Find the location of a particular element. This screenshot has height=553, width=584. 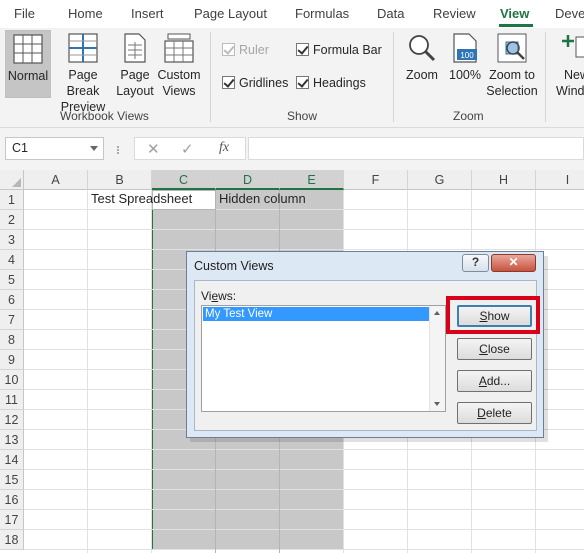

tab-review: Review is located at coordinates (454, 13).